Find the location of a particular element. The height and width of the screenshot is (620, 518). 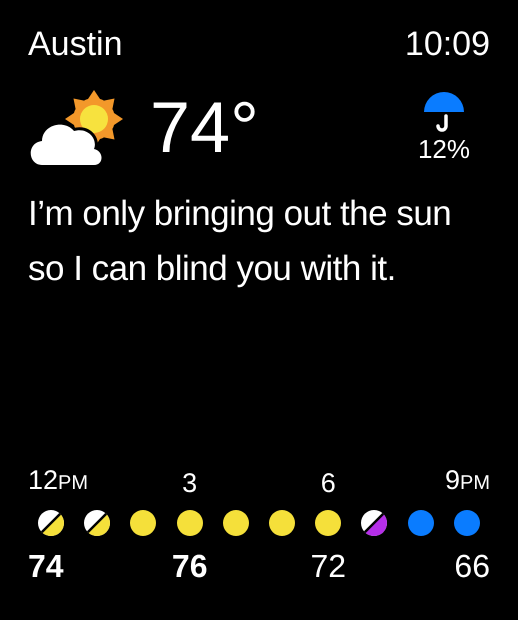

hour-label: 9PM is located at coordinates (467, 480).